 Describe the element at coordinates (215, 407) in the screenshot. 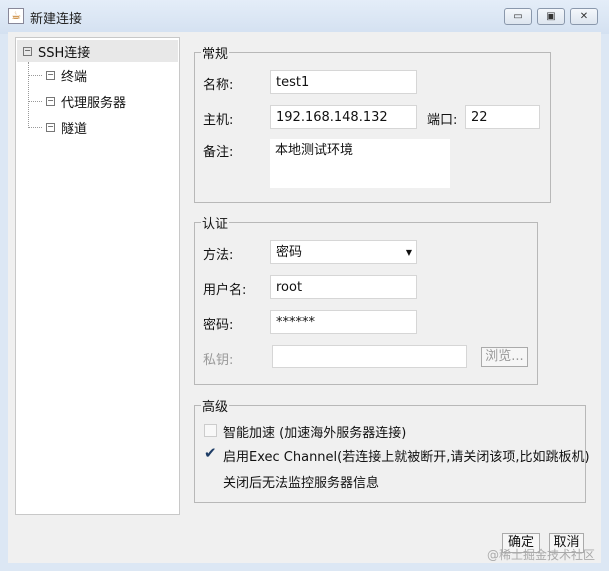

I see `group-title: 高级` at that location.